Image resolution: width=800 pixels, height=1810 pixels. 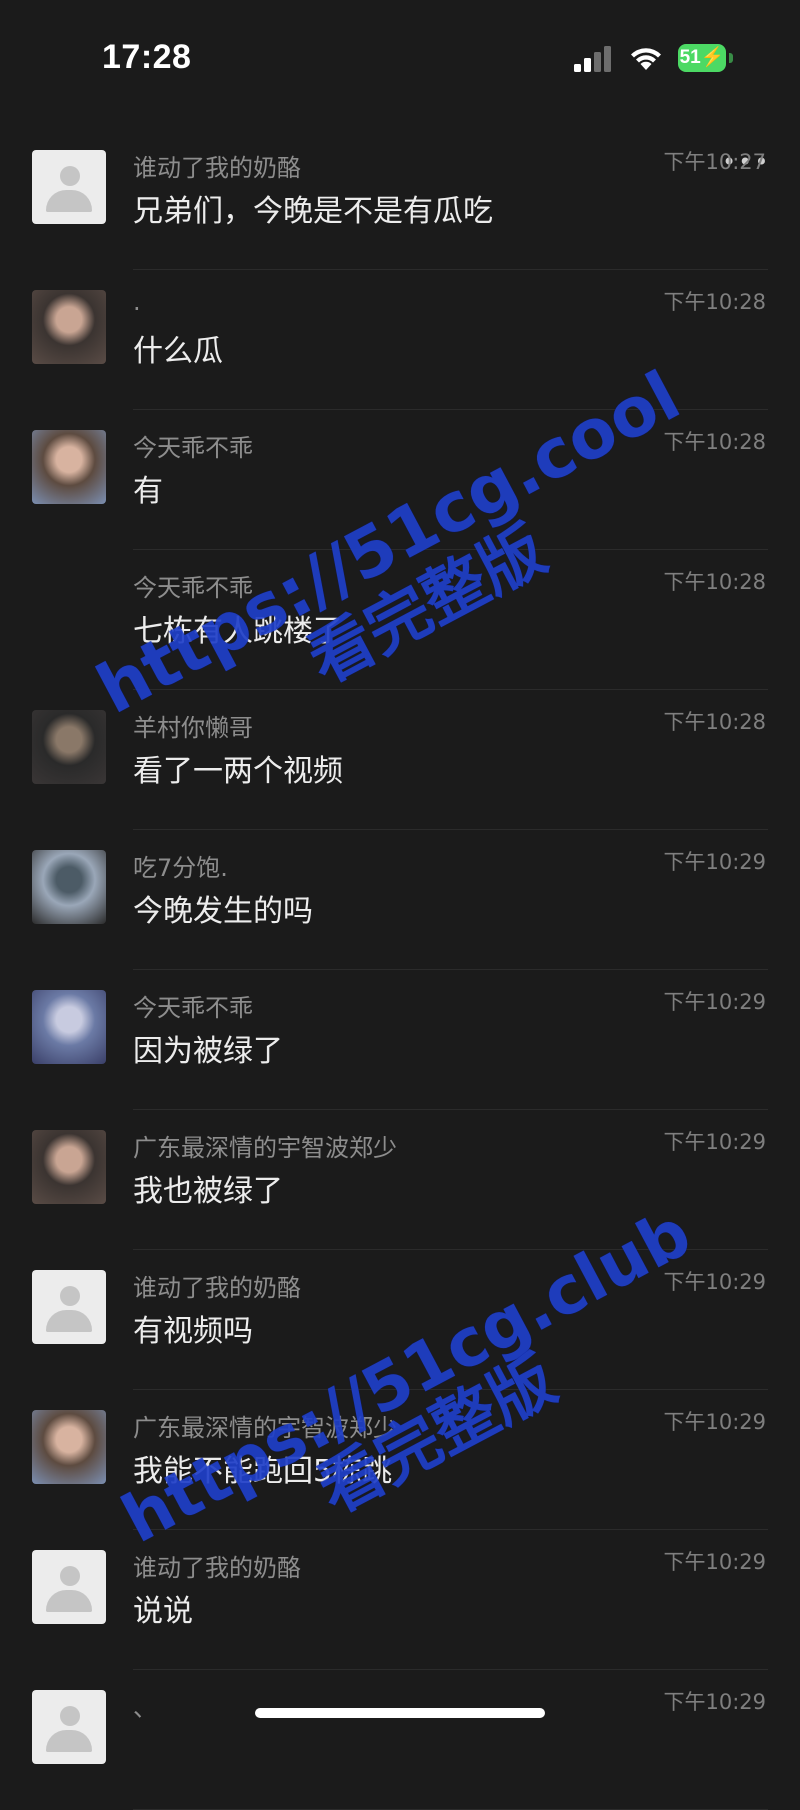 I want to click on wifi-icon, so click(x=646, y=59).